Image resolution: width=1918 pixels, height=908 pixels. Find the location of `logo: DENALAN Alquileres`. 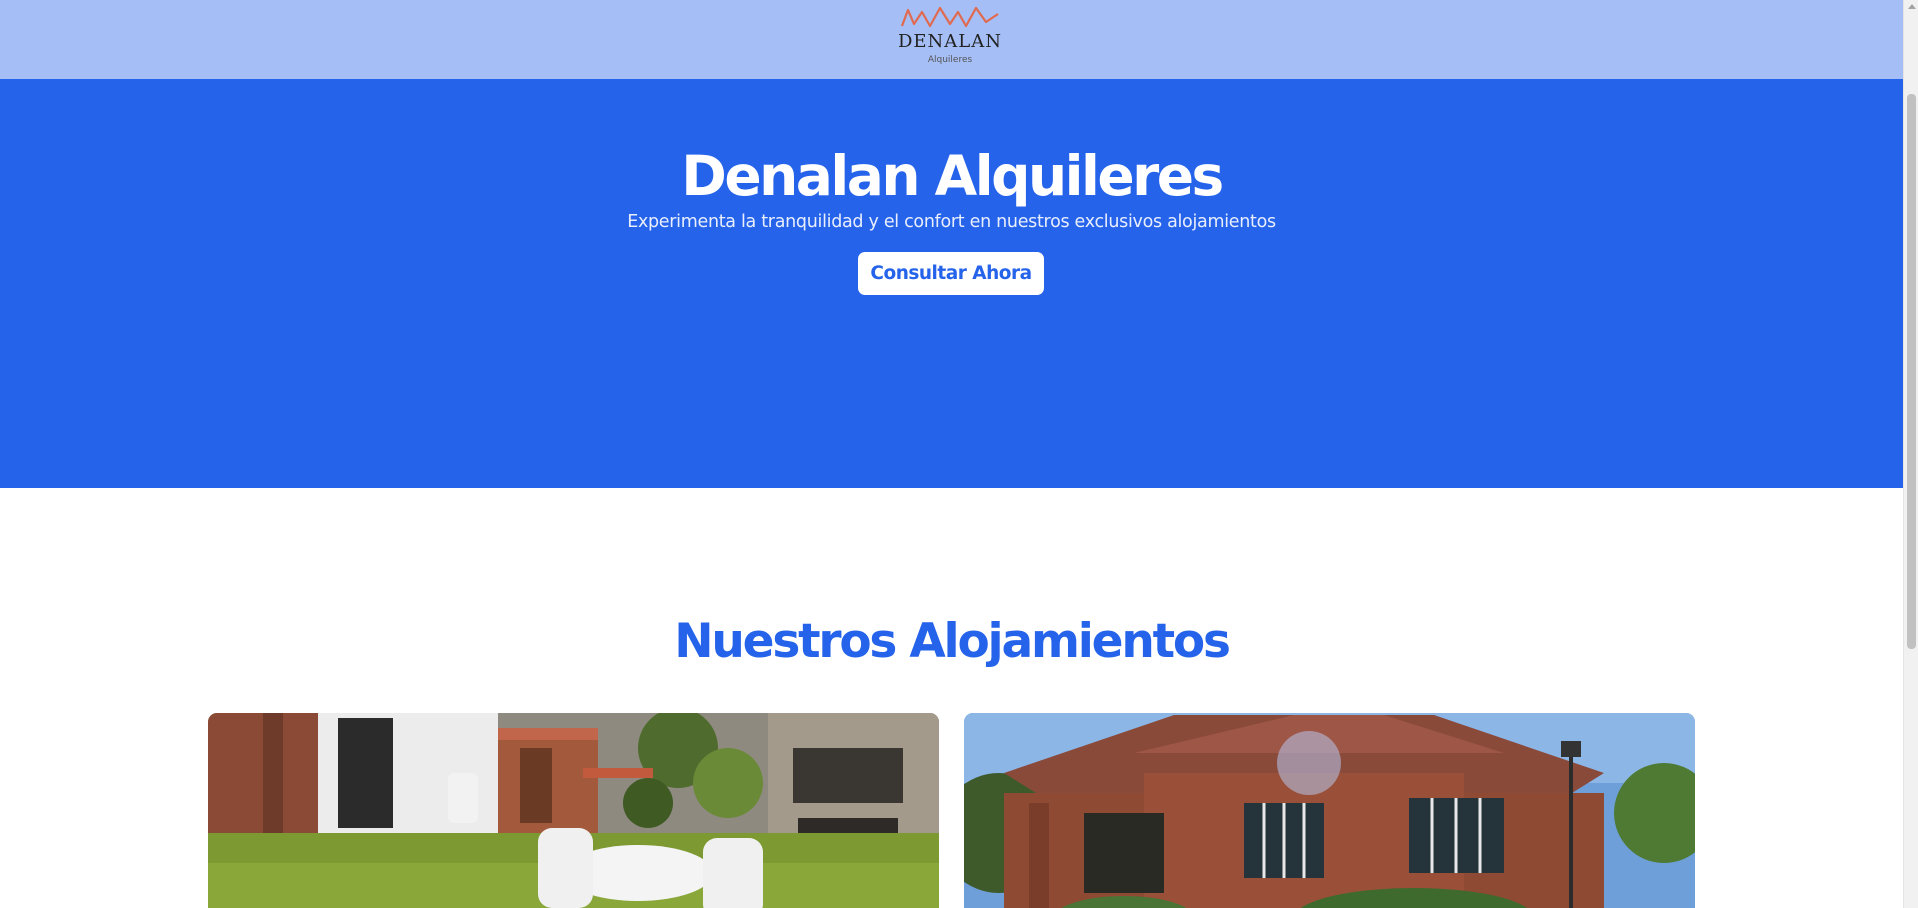

logo: DENALAN Alquileres is located at coordinates (950, 39).